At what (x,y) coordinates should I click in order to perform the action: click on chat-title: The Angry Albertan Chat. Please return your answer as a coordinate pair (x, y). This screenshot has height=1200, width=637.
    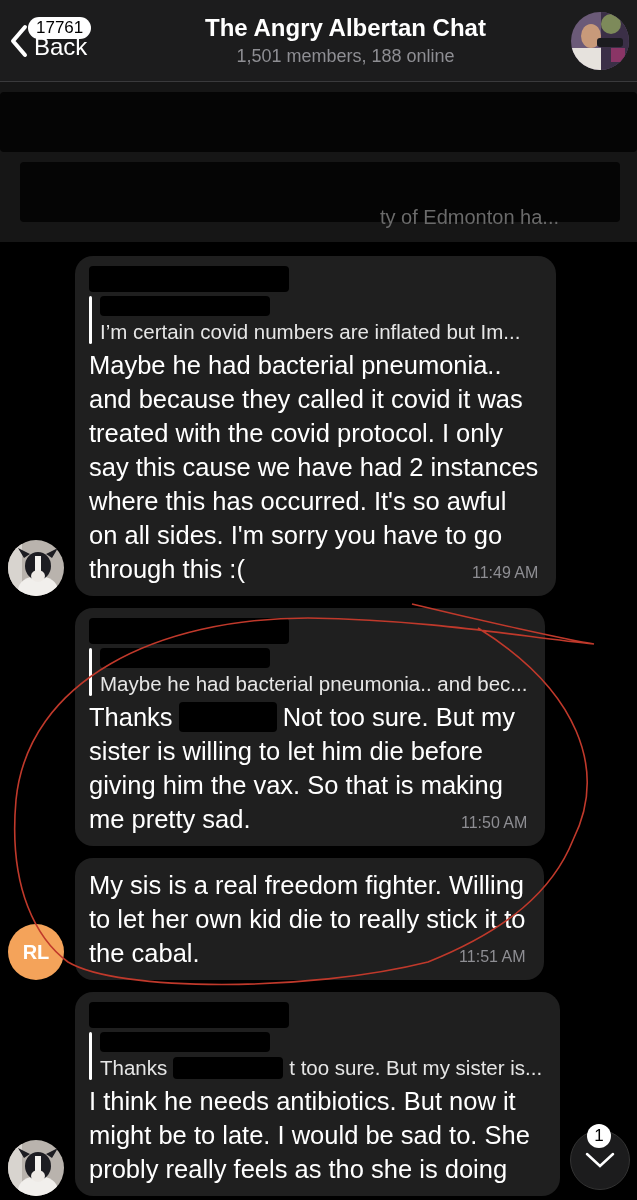
    Looking at the image, I should click on (345, 28).